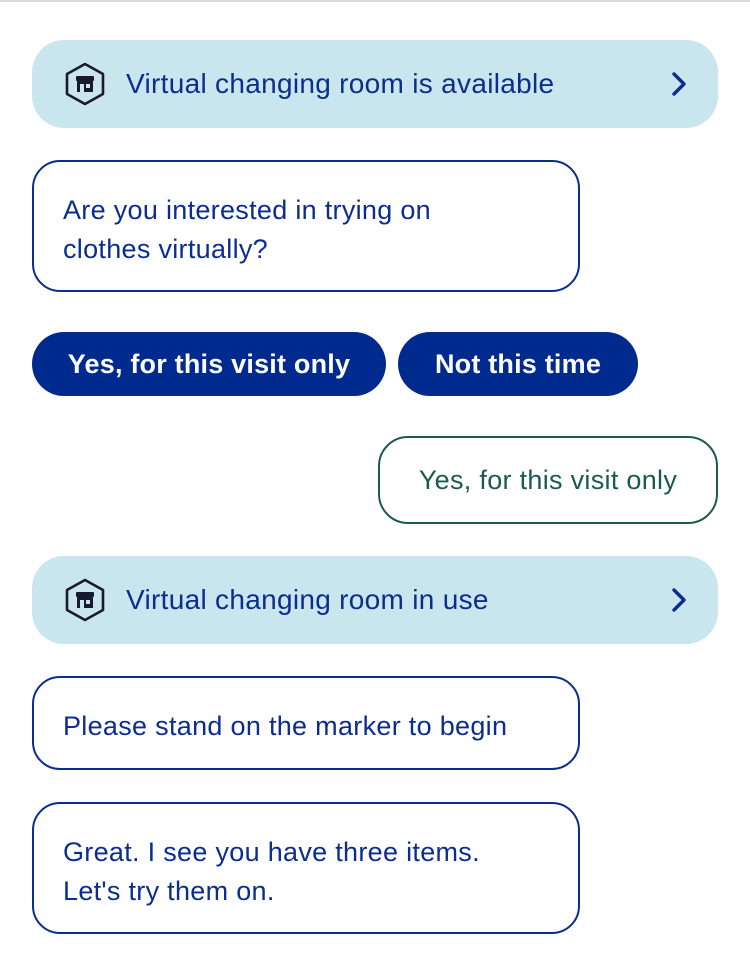  I want to click on bot-message-stand-on-marker: Please stand on the marker to begin, so click(306, 723).